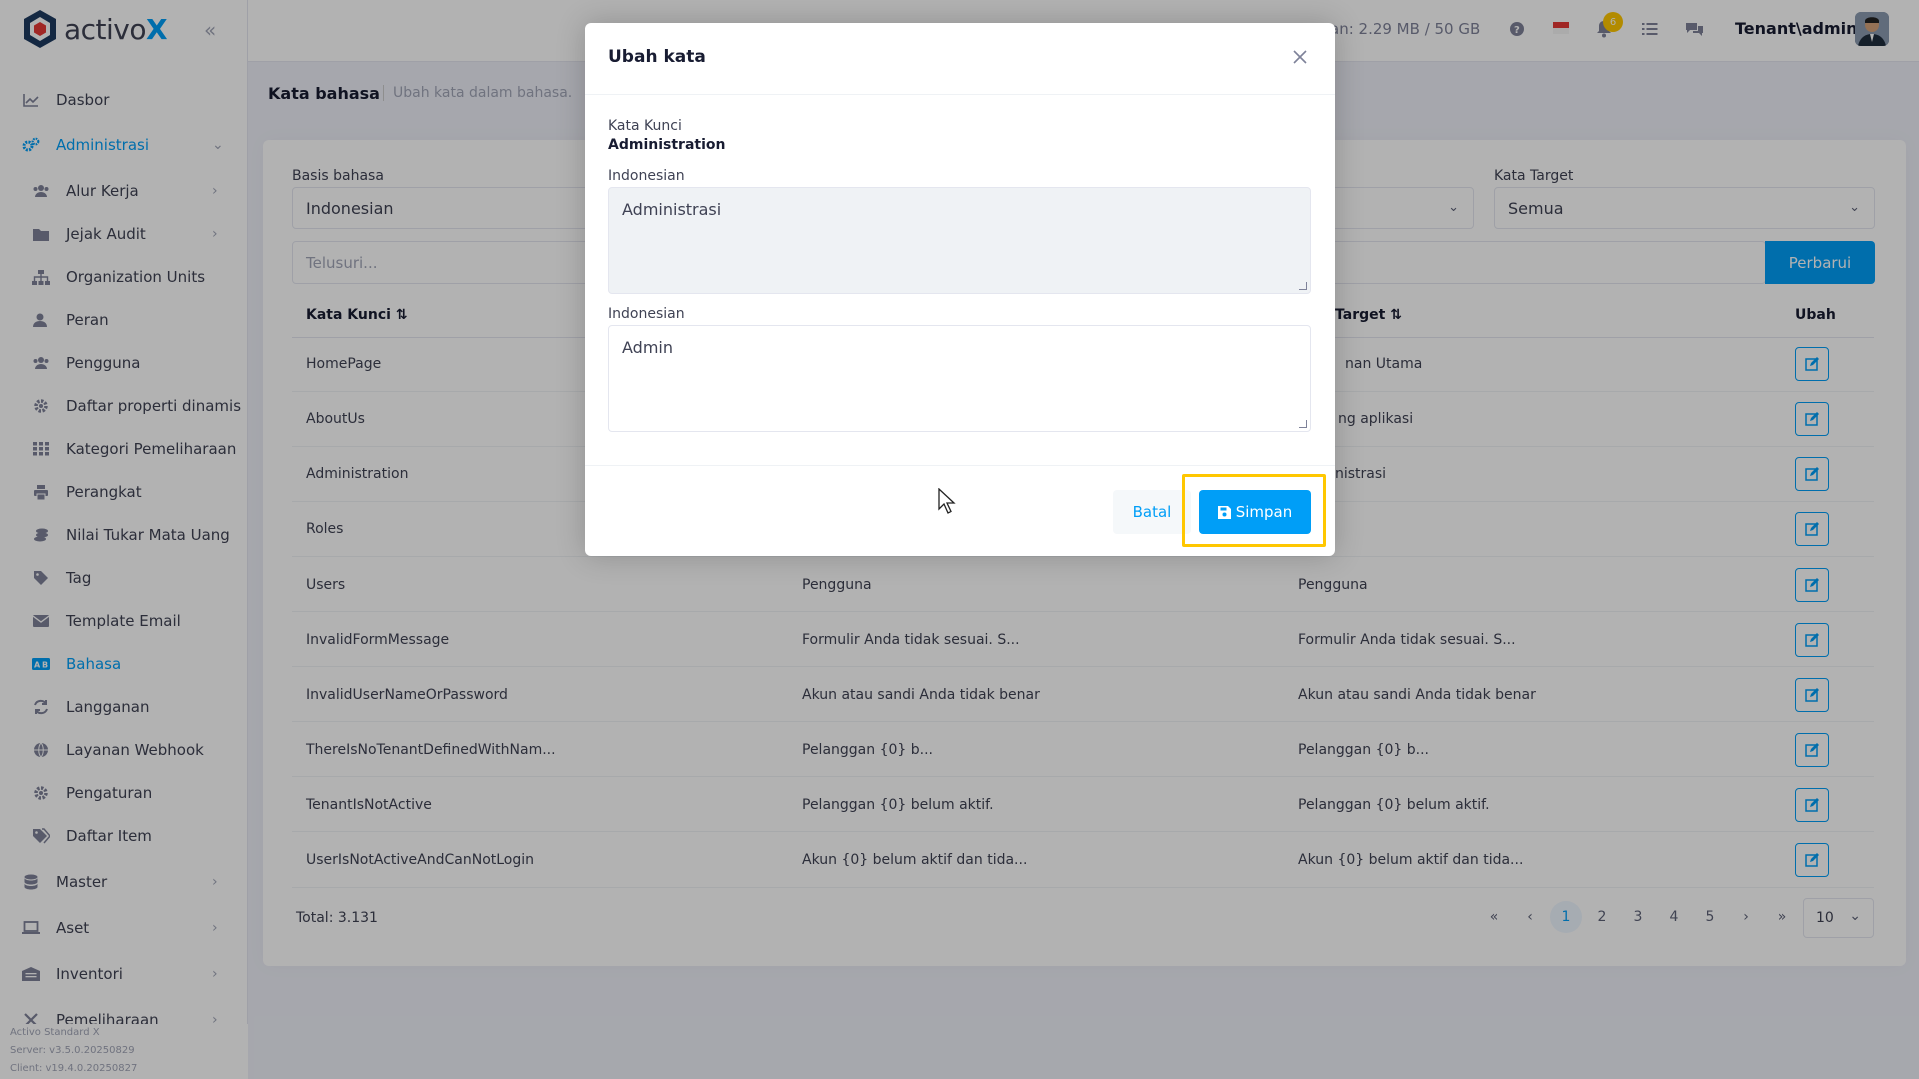 This screenshot has height=1079, width=1919. I want to click on target-text-area: Admin, so click(959, 378).